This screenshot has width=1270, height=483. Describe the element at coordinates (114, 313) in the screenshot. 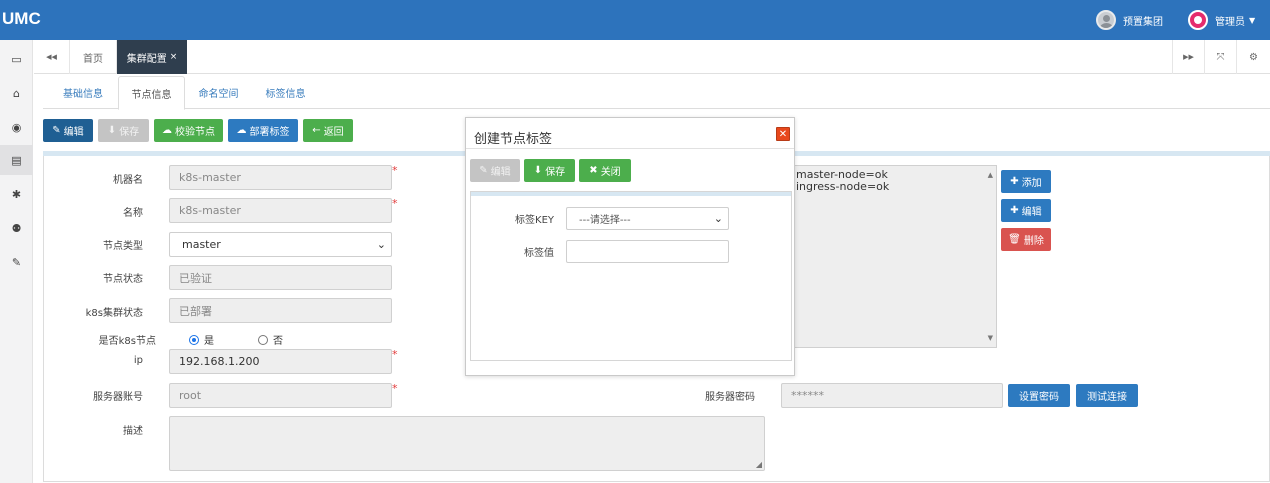

I see `cluster-status-label: k8s集群状态` at that location.